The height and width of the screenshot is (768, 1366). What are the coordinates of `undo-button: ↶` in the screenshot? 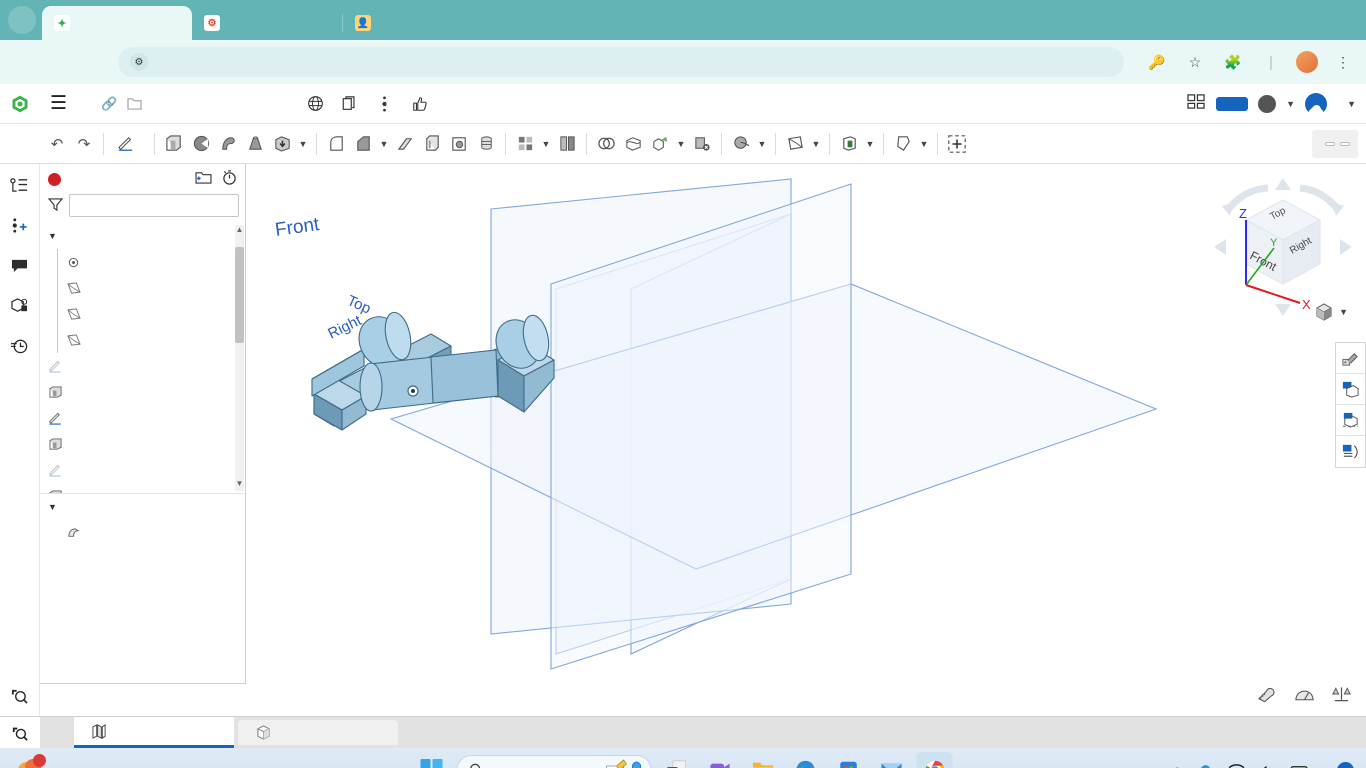 It's located at (57, 144).